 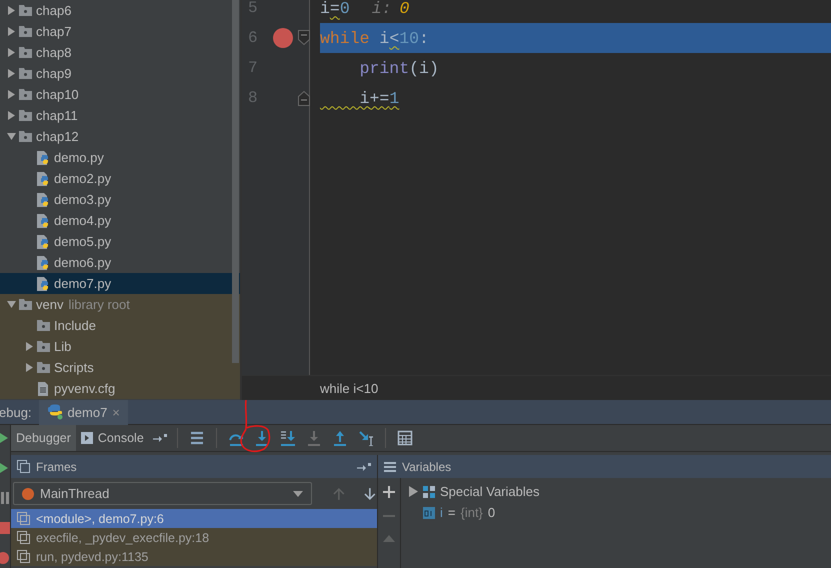 I want to click on scrollbar-thumb, so click(x=235, y=181).